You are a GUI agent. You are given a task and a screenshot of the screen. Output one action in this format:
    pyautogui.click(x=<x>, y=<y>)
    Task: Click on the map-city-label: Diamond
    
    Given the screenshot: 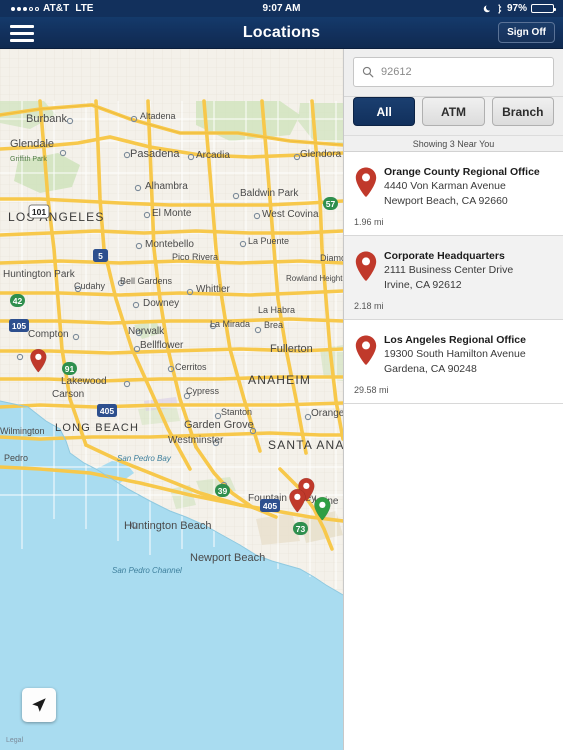 What is the action you would take?
    pyautogui.click(x=331, y=258)
    